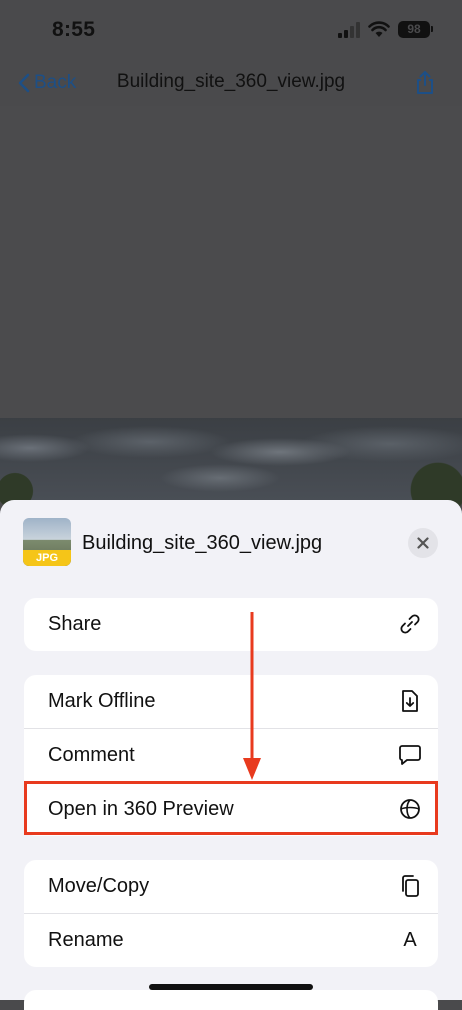 This screenshot has width=462, height=1010. I want to click on highlight-annotation-box, so click(231, 808).